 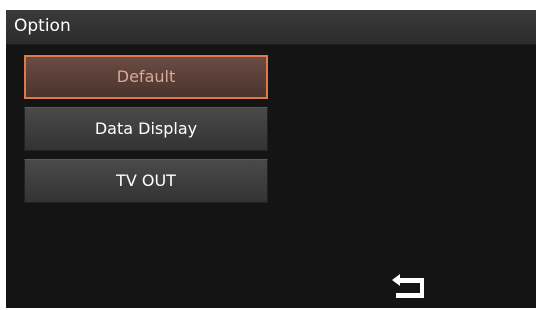 What do you see at coordinates (271, 27) in the screenshot?
I see `title-bar: Option` at bounding box center [271, 27].